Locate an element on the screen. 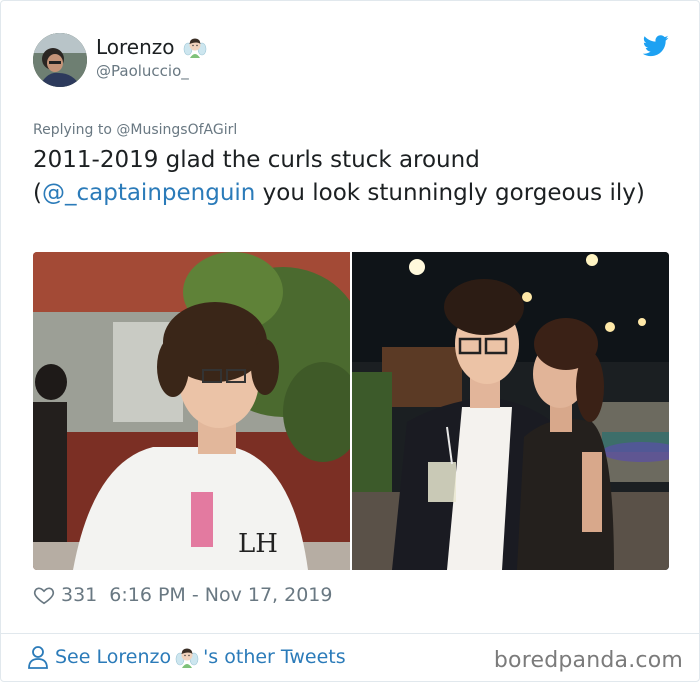 This screenshot has height=682, width=700. mention-link: @_captainpenguin is located at coordinates (148, 193).